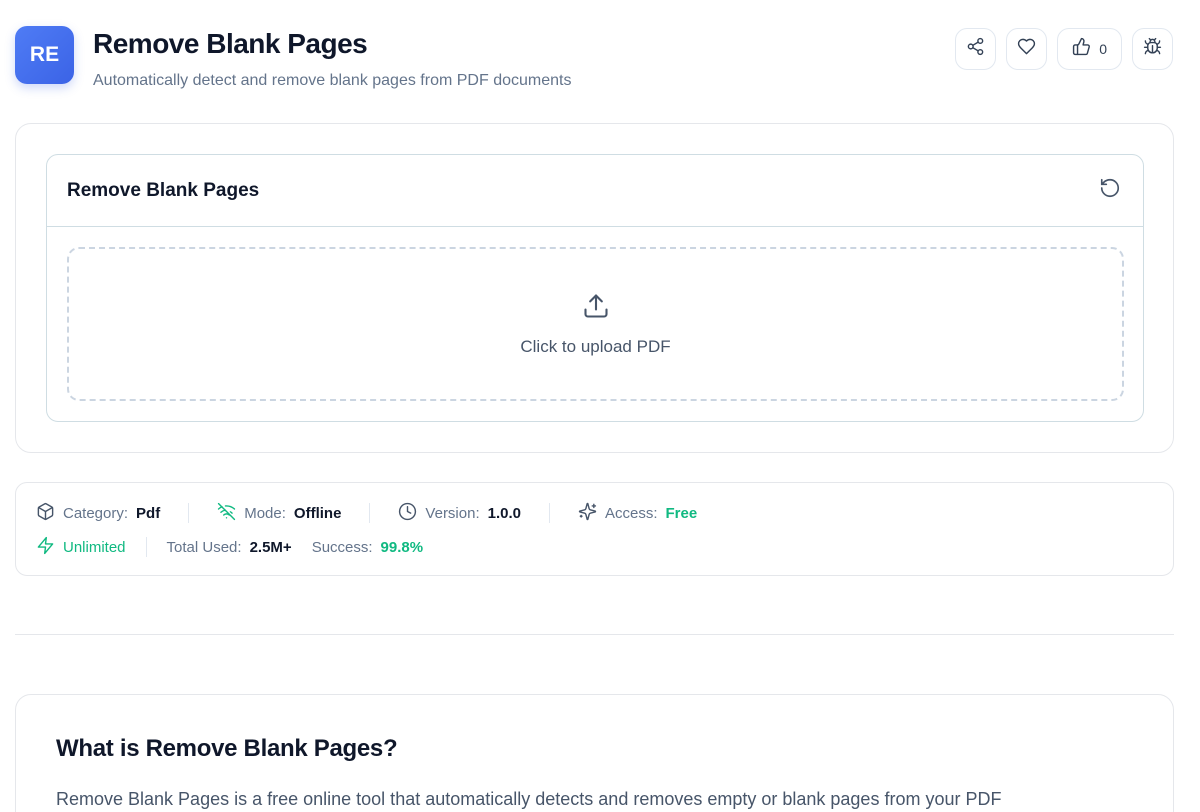 This screenshot has width=1200, height=812. I want to click on meta-version: Version: 1.0.0, so click(459, 513).